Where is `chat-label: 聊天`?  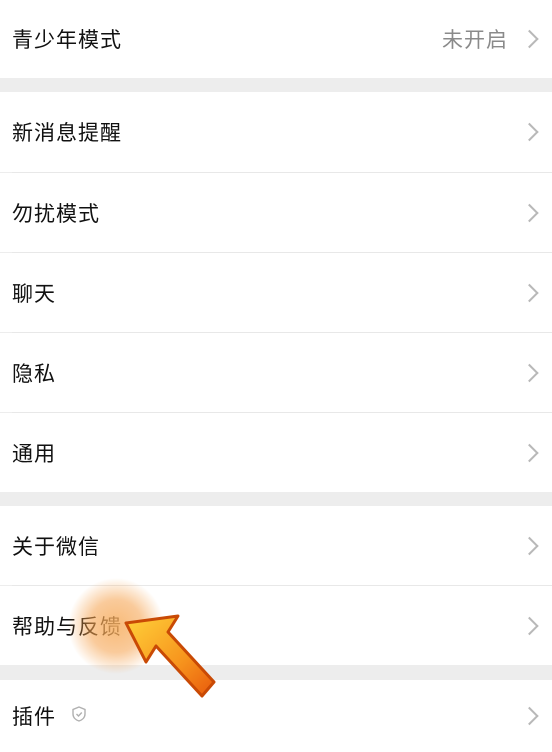 chat-label: 聊天 is located at coordinates (34, 293).